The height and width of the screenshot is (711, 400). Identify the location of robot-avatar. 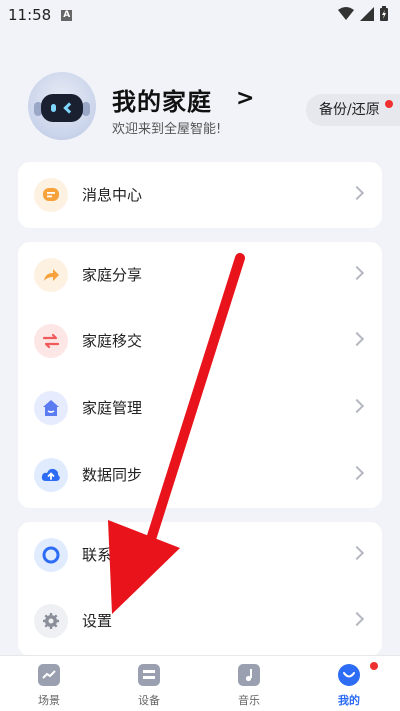
(62, 106).